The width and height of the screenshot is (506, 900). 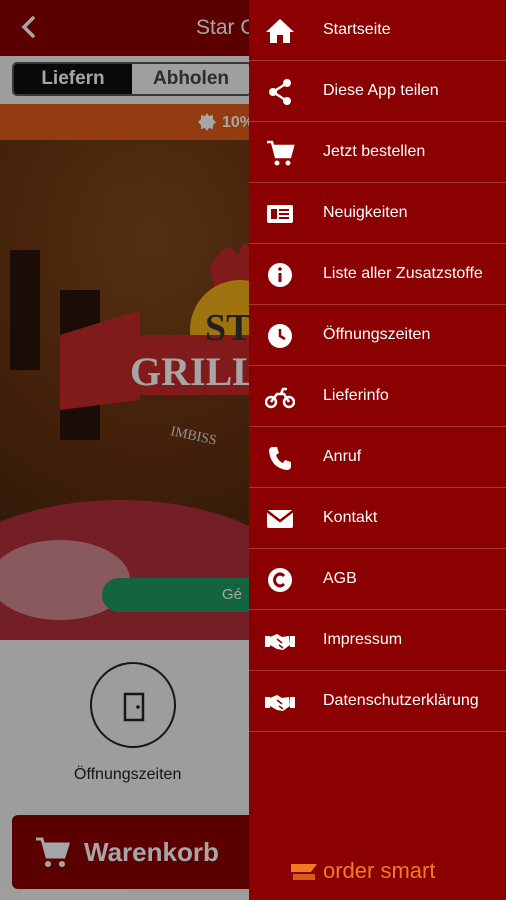 I want to click on menu-item-opening-hours: Öffnungszeiten, so click(x=377, y=335).